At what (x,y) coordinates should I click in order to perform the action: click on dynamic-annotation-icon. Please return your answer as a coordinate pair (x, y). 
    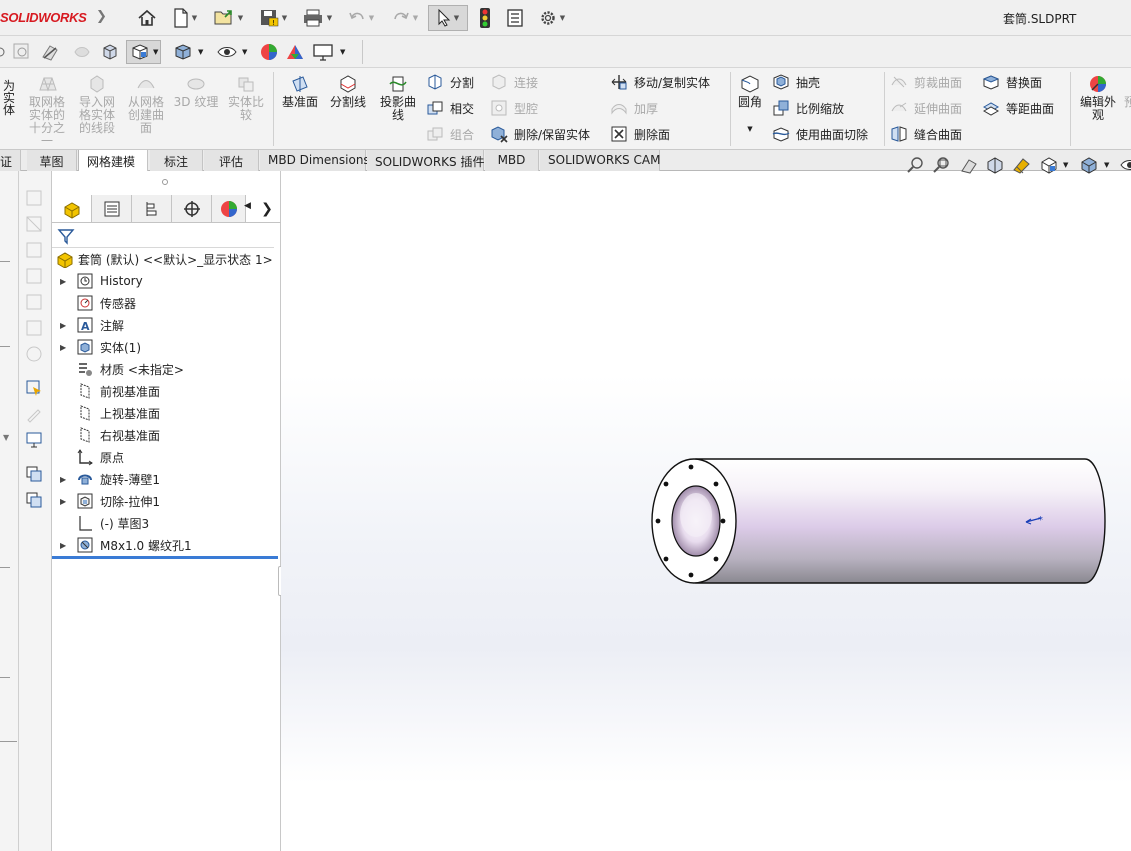
    Looking at the image, I should click on (1022, 165).